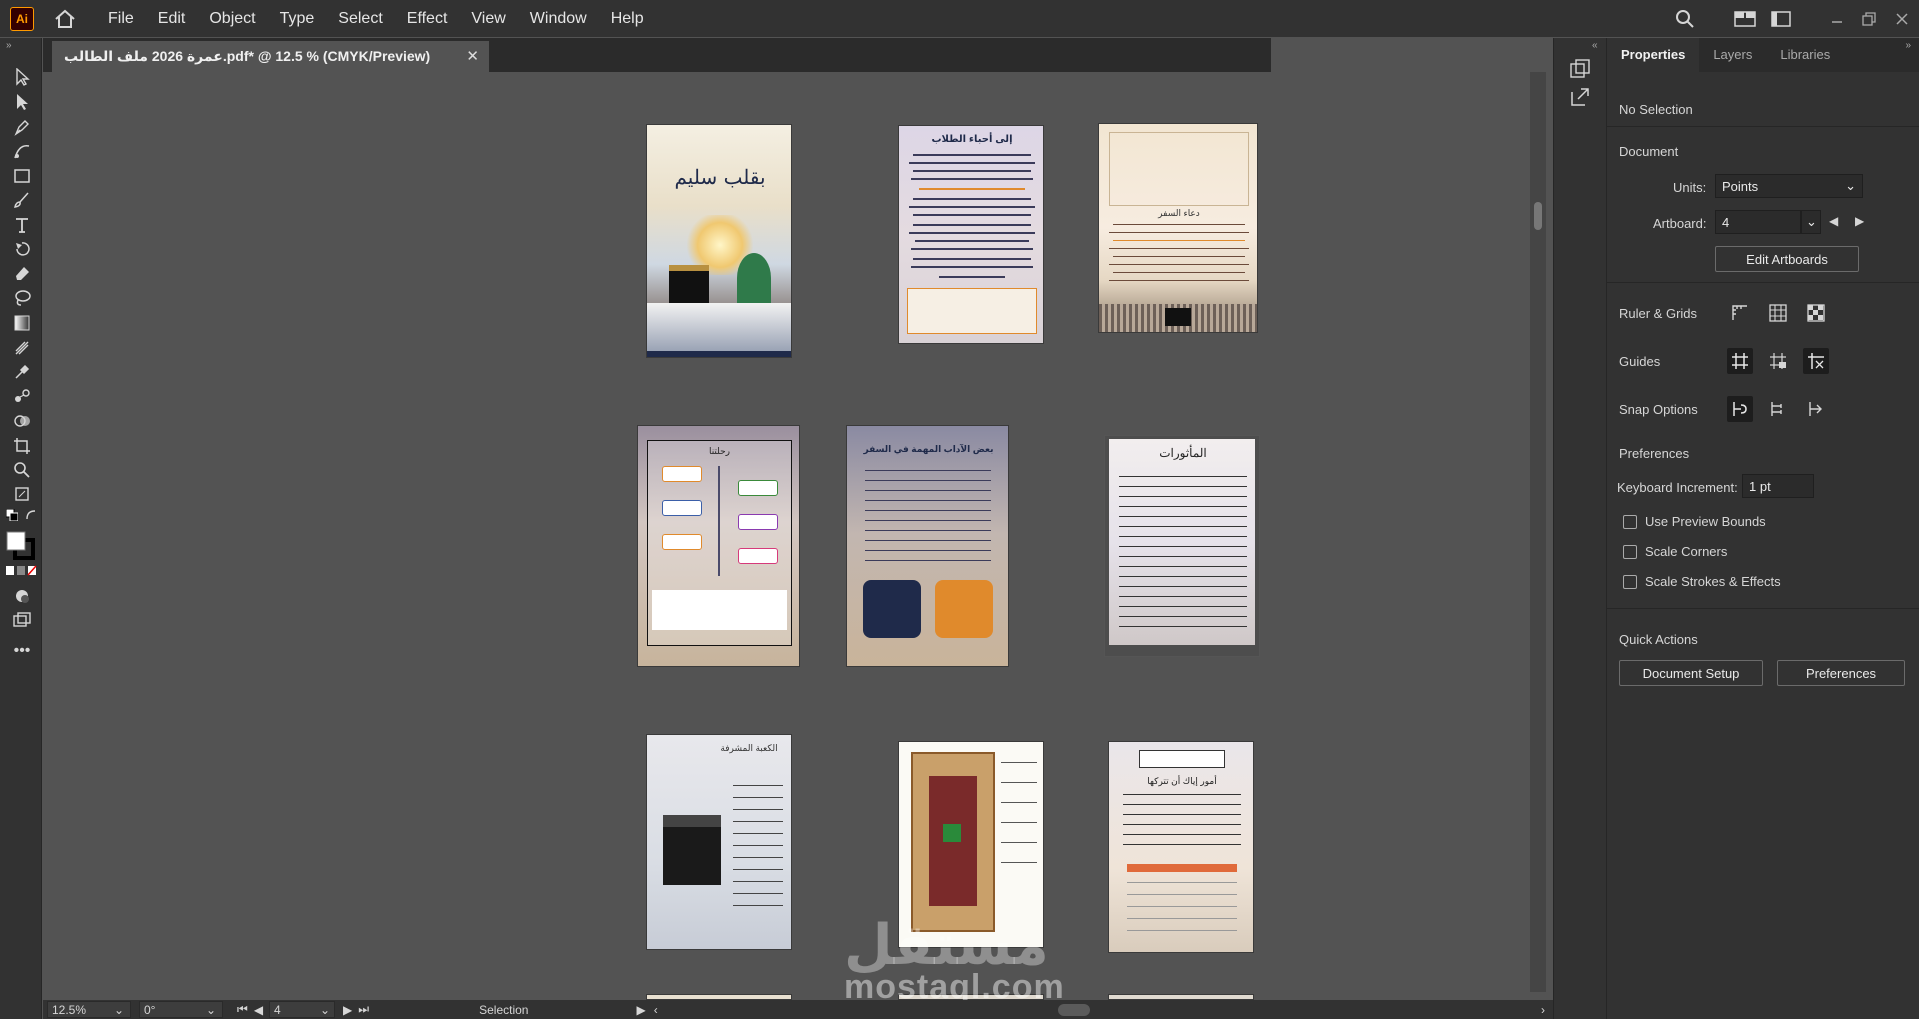 The image size is (1919, 1019). Describe the element at coordinates (1816, 313) in the screenshot. I see `transparency-grid-icon` at that location.